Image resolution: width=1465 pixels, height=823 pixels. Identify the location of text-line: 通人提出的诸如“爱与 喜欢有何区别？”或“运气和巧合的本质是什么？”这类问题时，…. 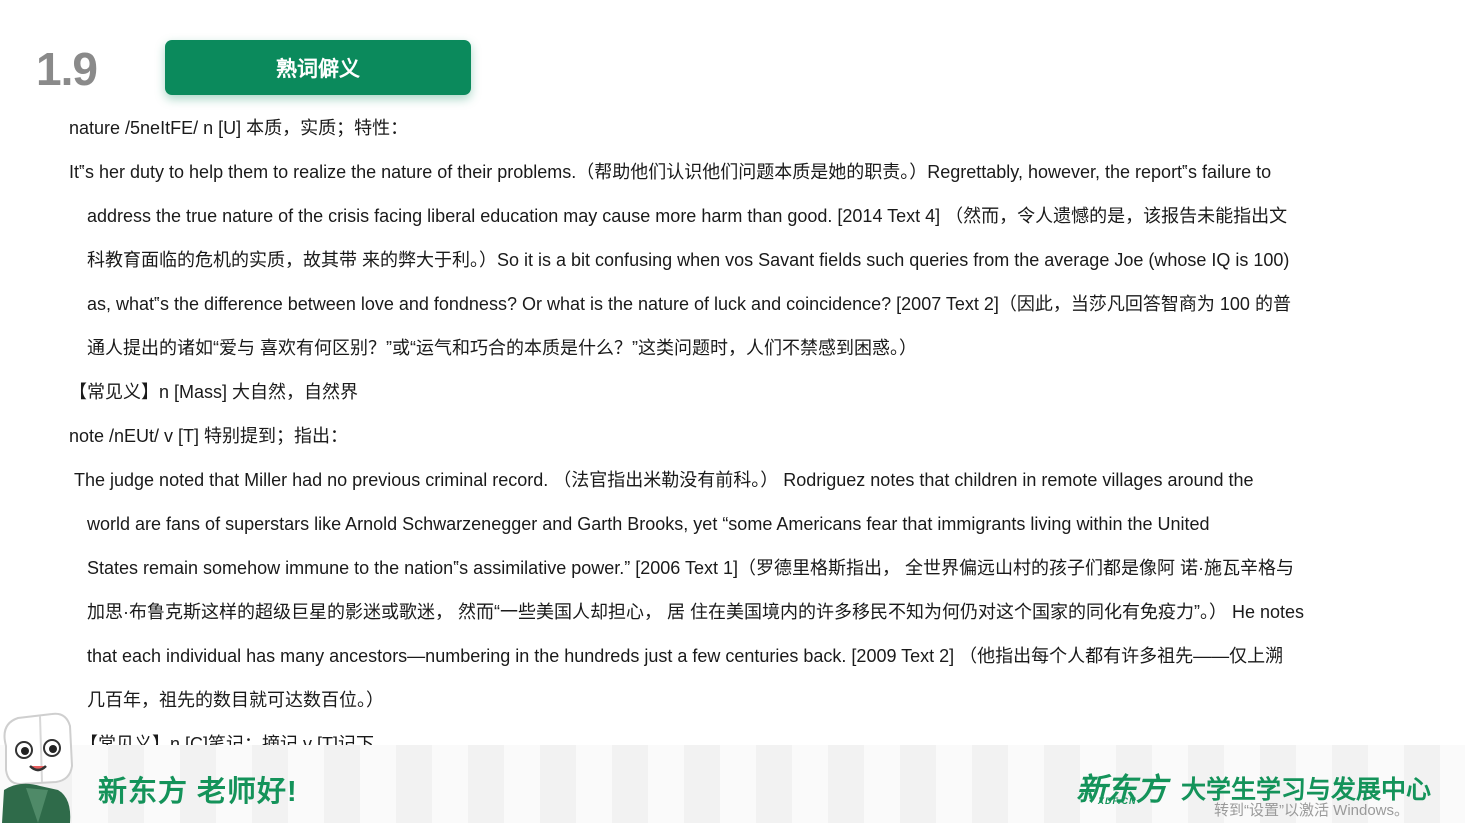
(502, 348).